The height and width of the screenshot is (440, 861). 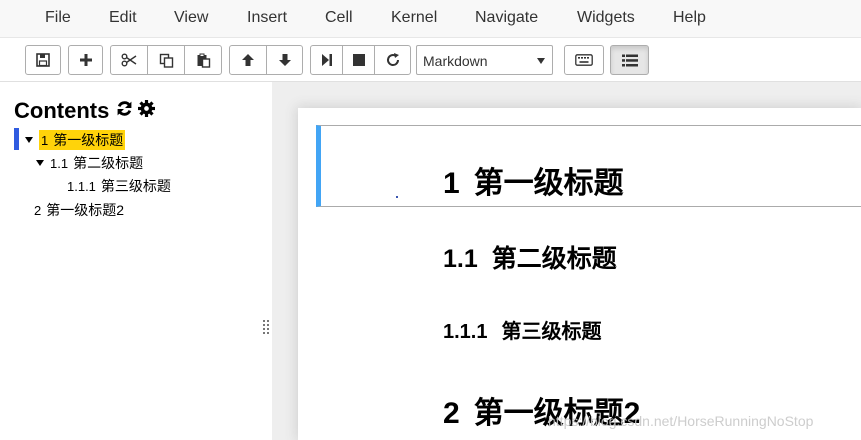 I want to click on toc-header: Contents, so click(x=85, y=111).